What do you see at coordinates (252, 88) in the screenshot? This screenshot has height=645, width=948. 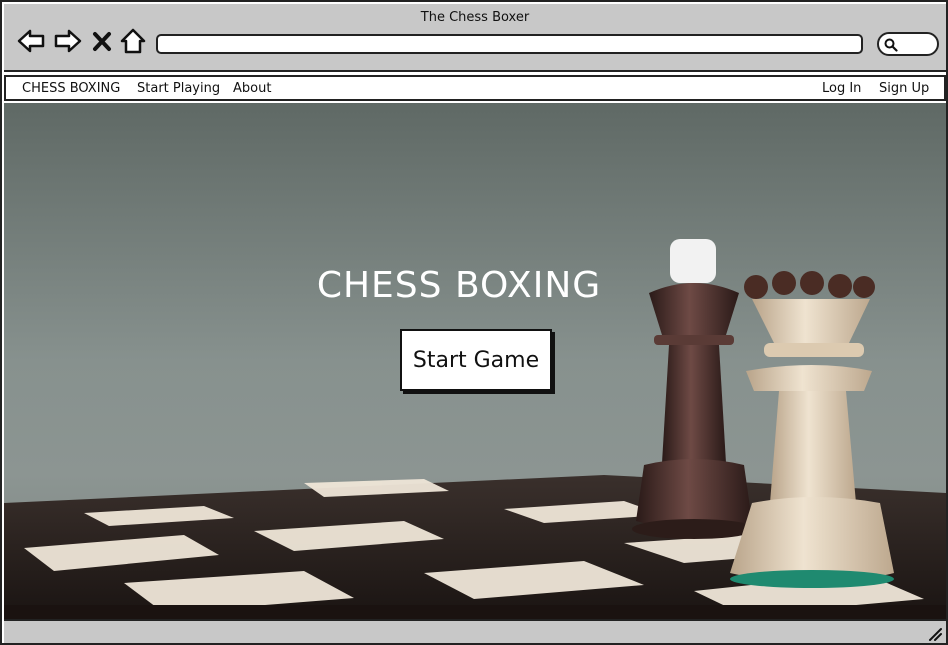 I see `nav-link-about: About` at bounding box center [252, 88].